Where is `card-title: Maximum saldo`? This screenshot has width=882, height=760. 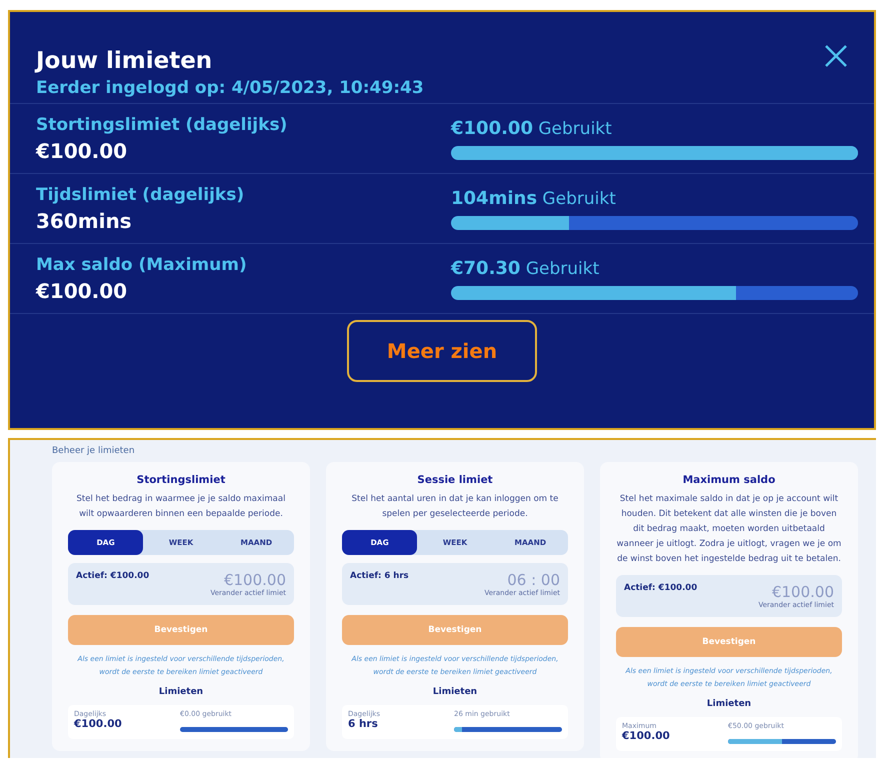
card-title: Maximum saldo is located at coordinates (729, 480).